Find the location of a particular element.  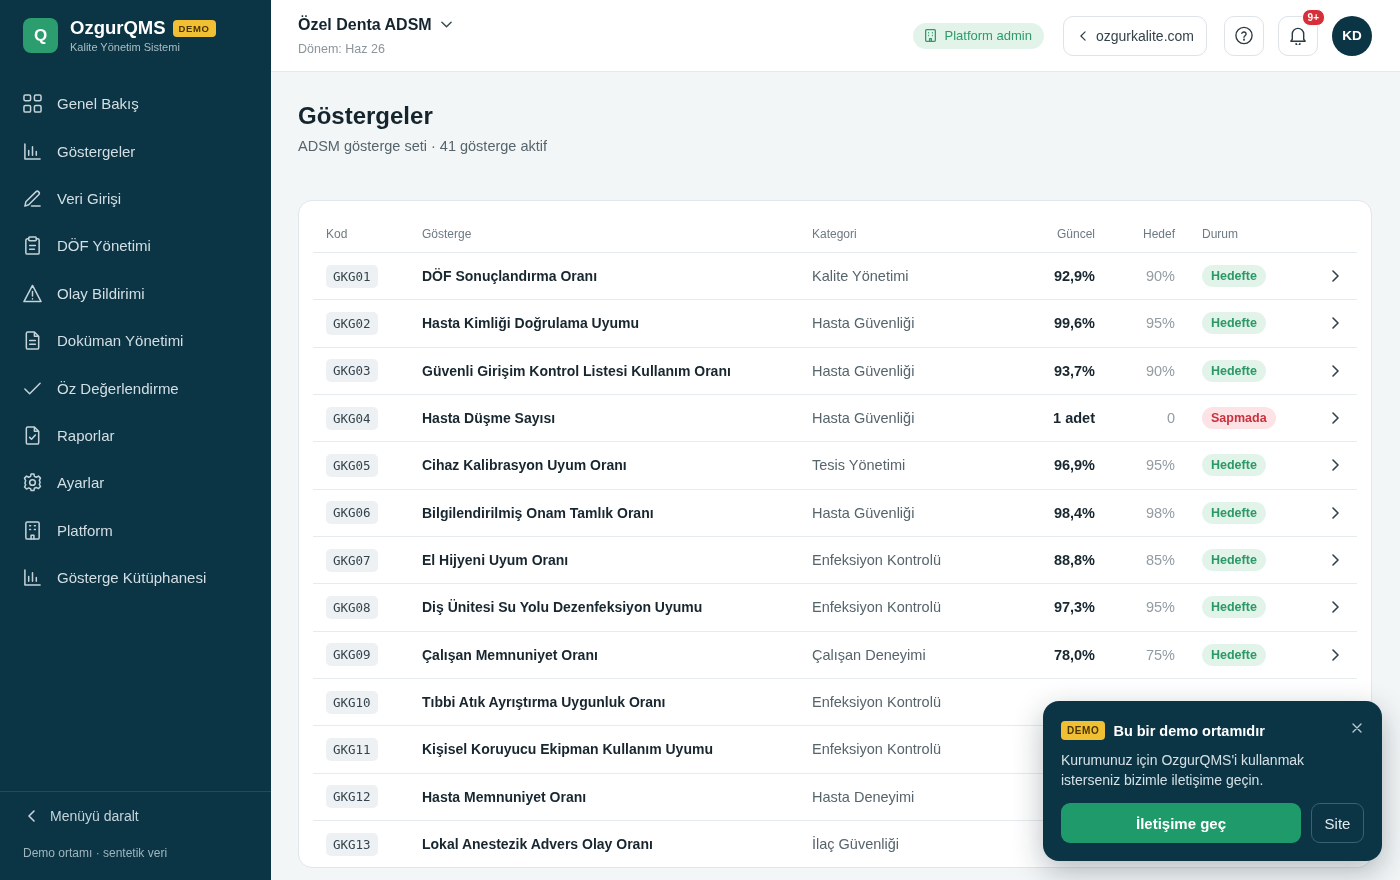

target-value: 98% is located at coordinates (1160, 512).